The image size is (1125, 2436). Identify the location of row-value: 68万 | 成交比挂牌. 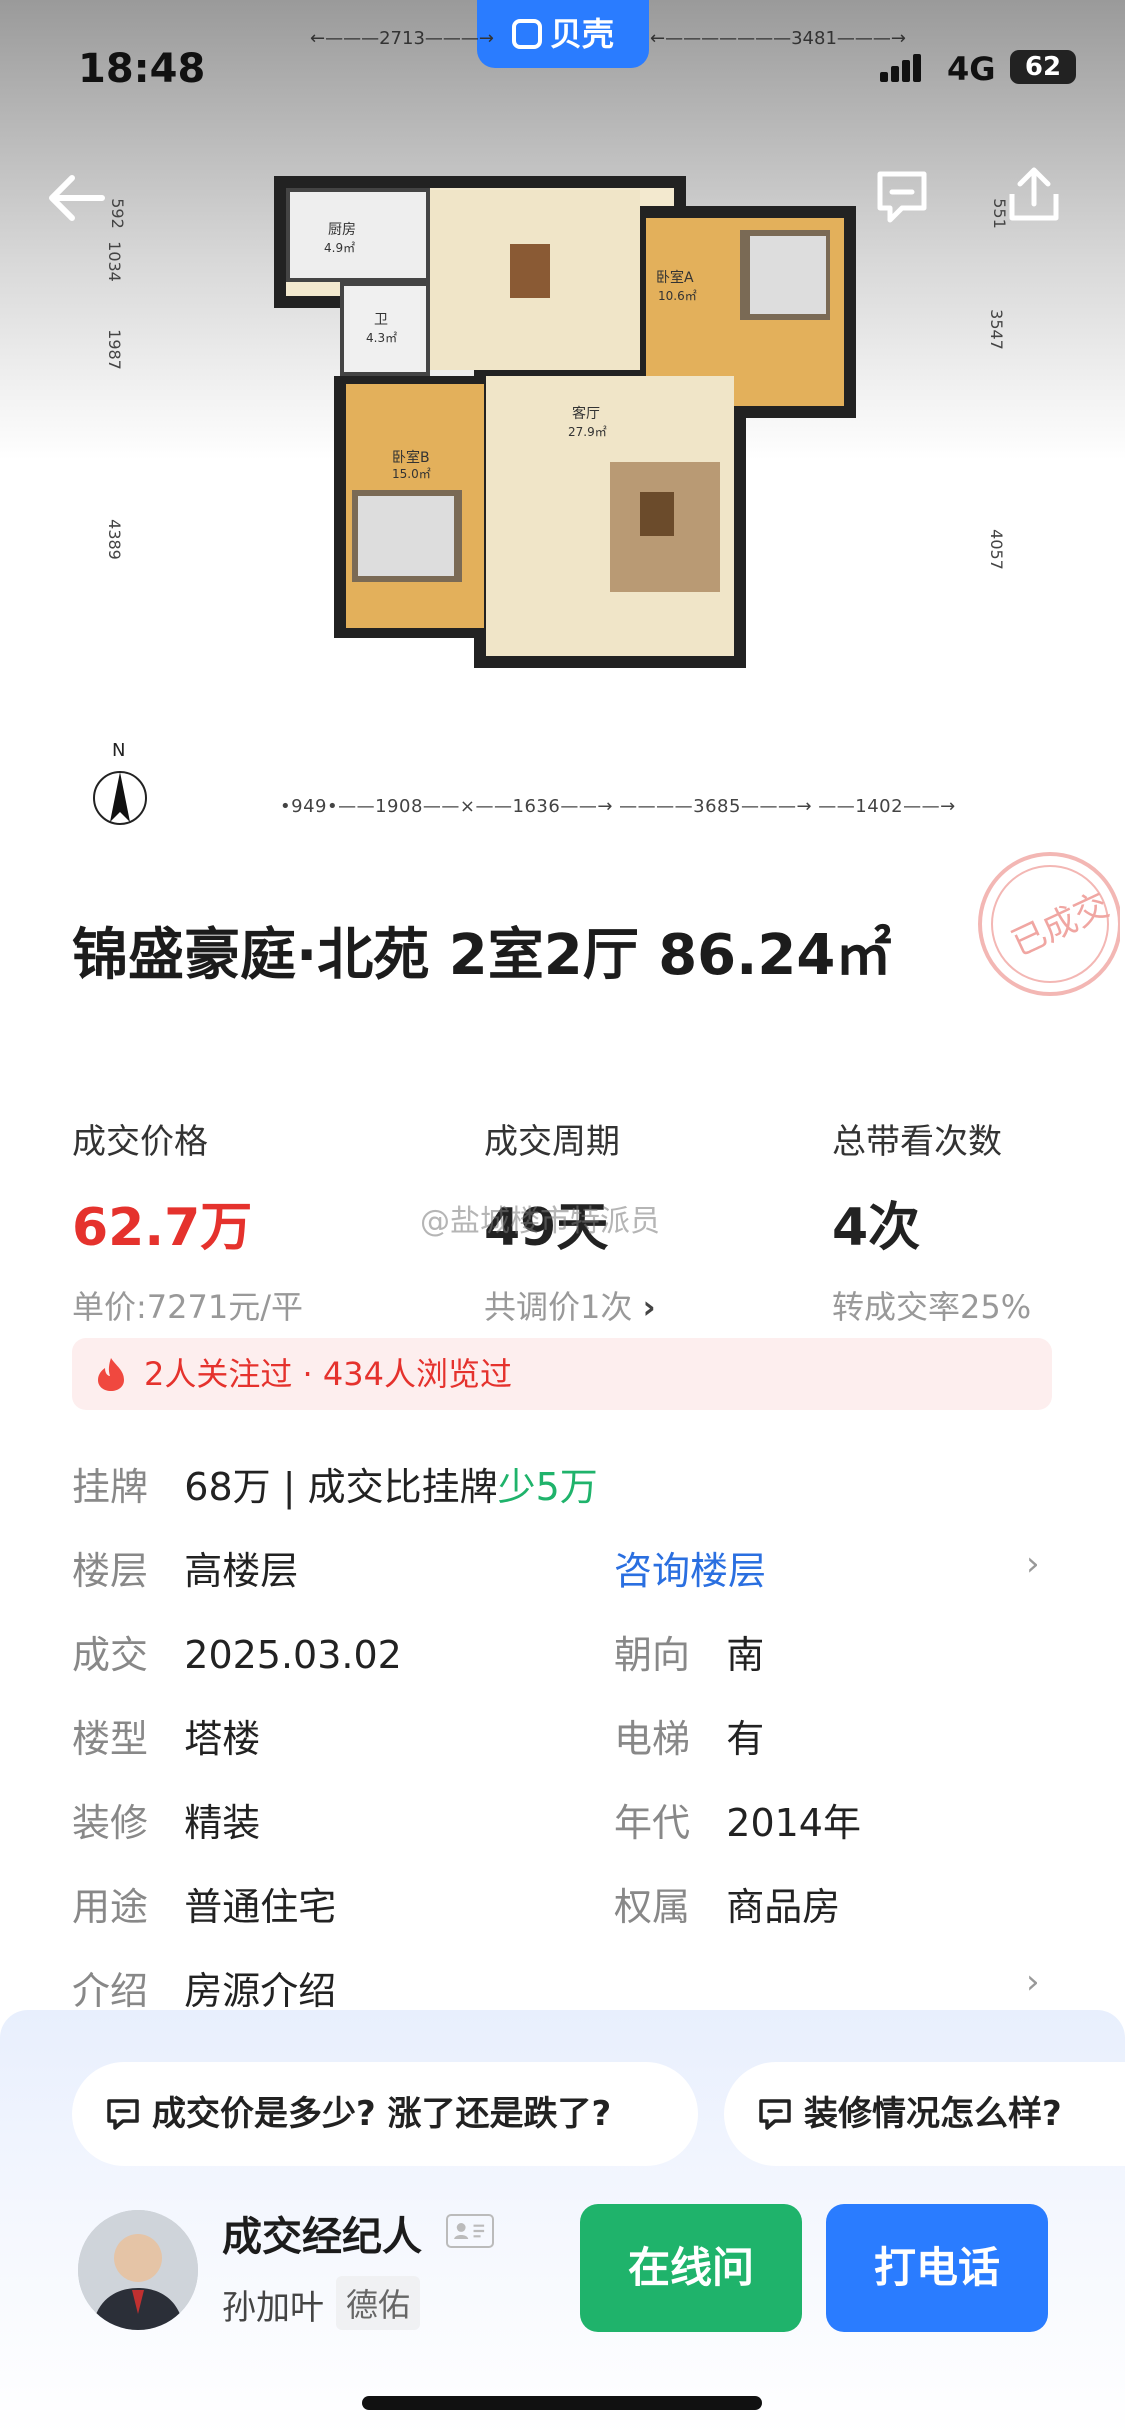
(341, 1487).